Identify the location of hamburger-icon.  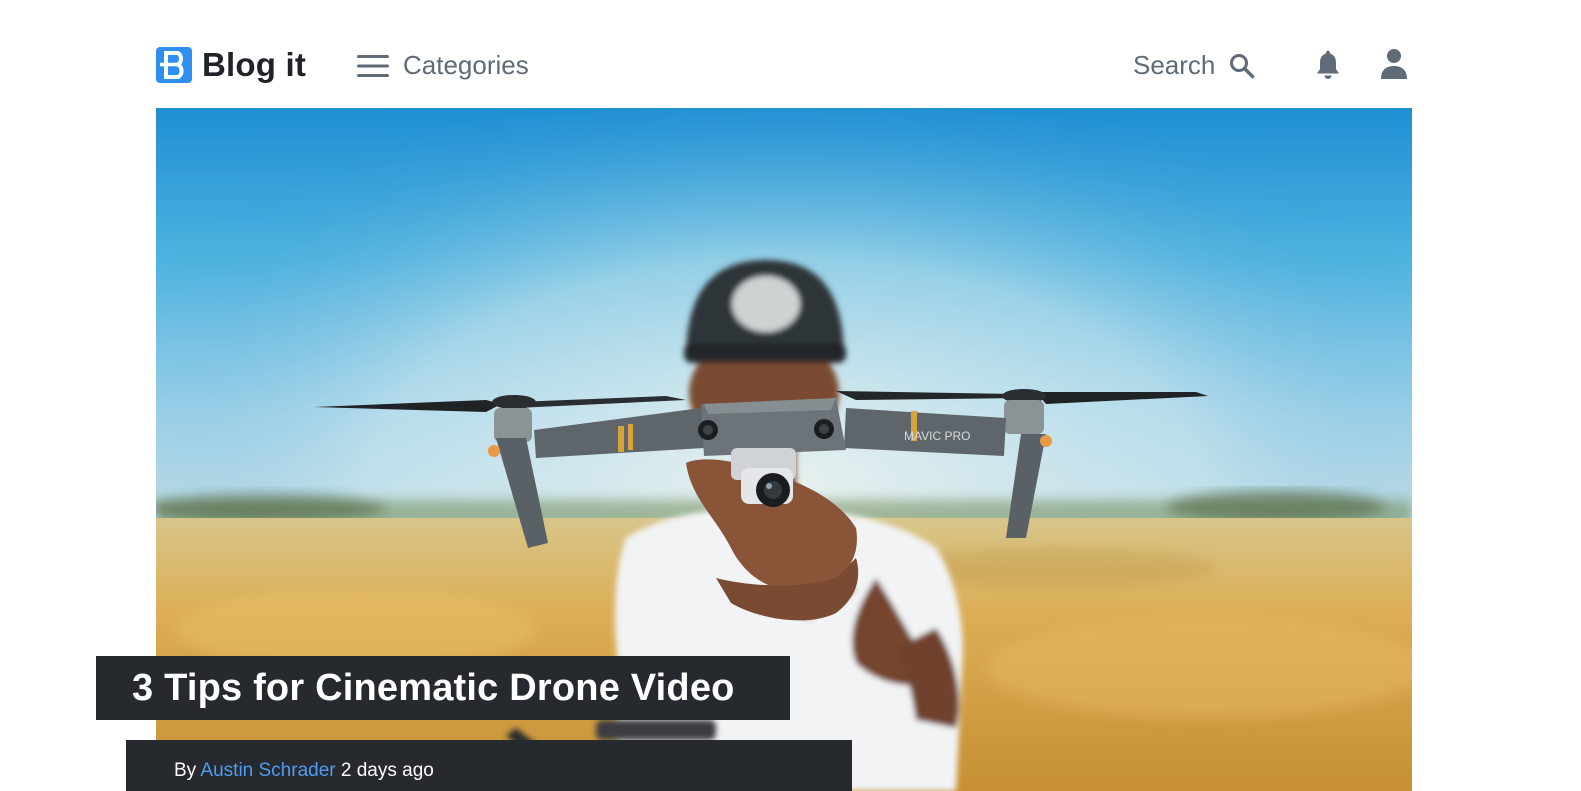
(373, 65).